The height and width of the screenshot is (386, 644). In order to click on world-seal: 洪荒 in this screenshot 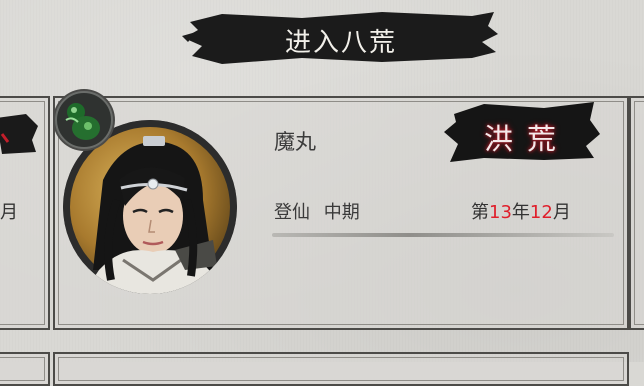, I will do `click(523, 132)`.